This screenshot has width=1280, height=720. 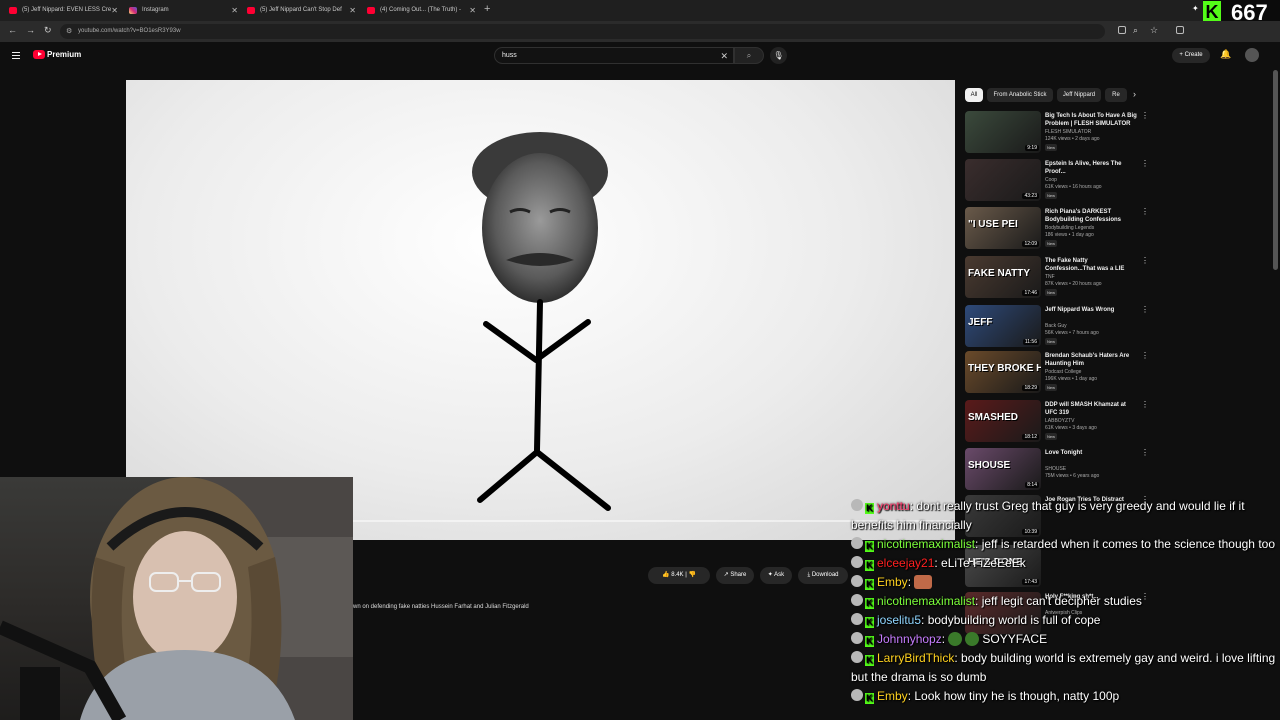 What do you see at coordinates (1003, 421) in the screenshot?
I see `video-thumbnail: SMASHED 18:12` at bounding box center [1003, 421].